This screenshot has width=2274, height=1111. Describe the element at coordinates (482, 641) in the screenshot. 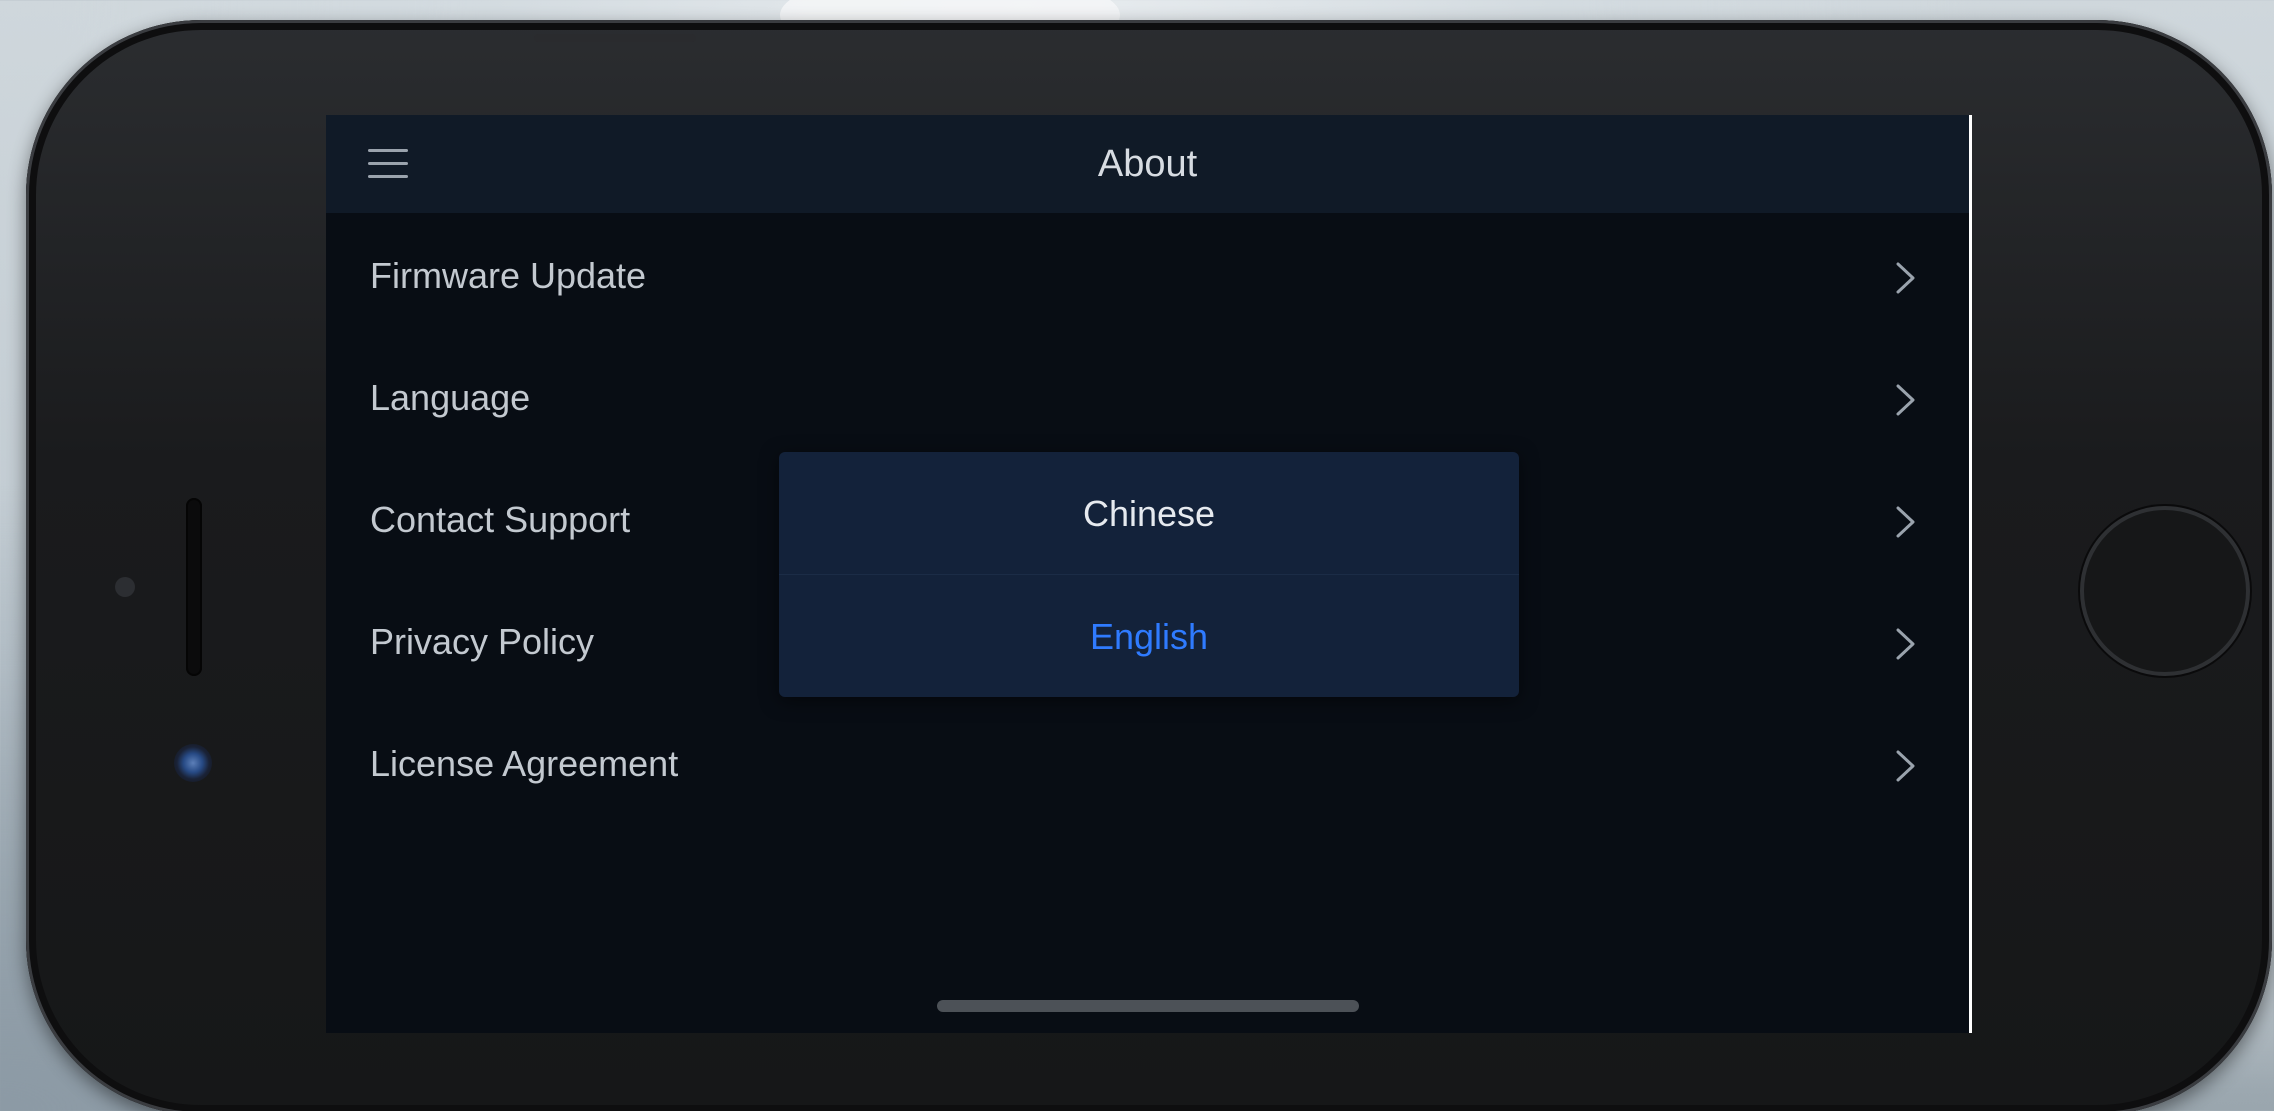

I see `list-item-label: Privacy Policy` at that location.